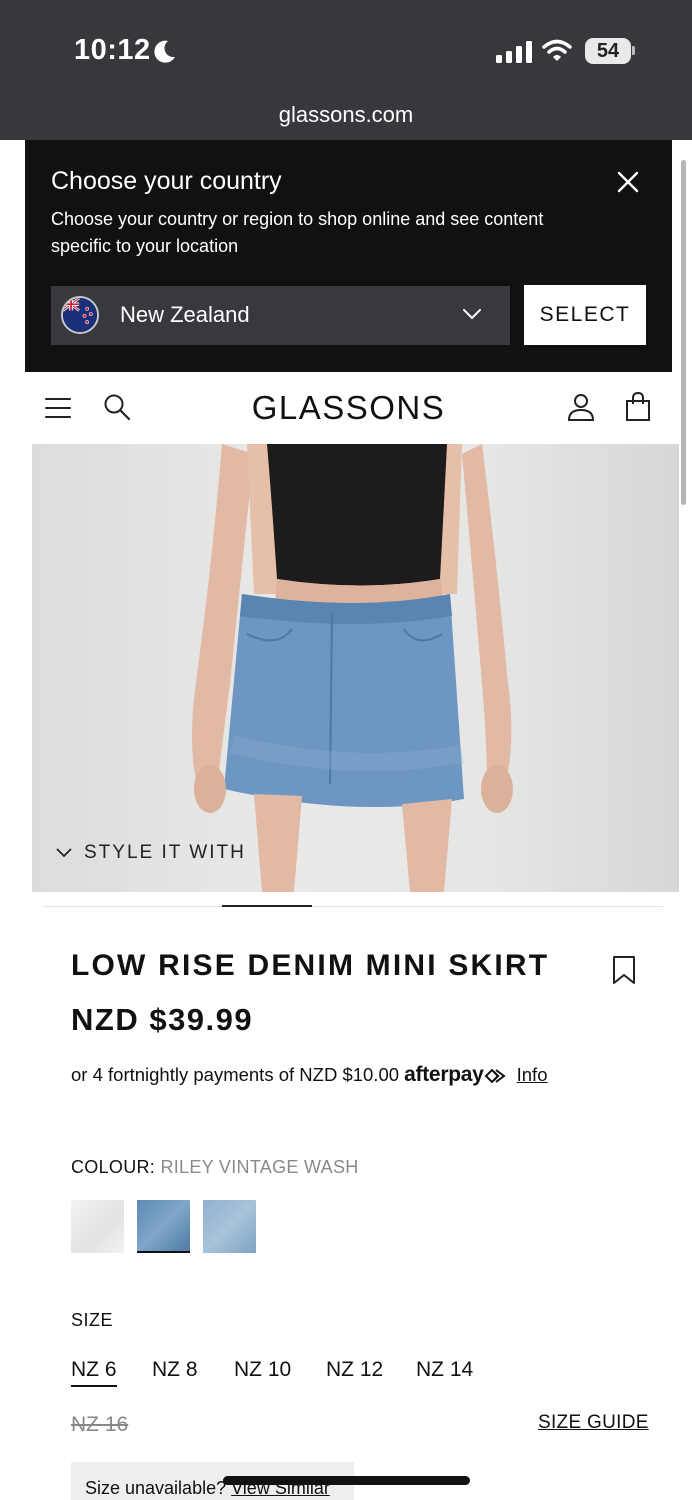  I want to click on status-time: 10:12, so click(112, 50).